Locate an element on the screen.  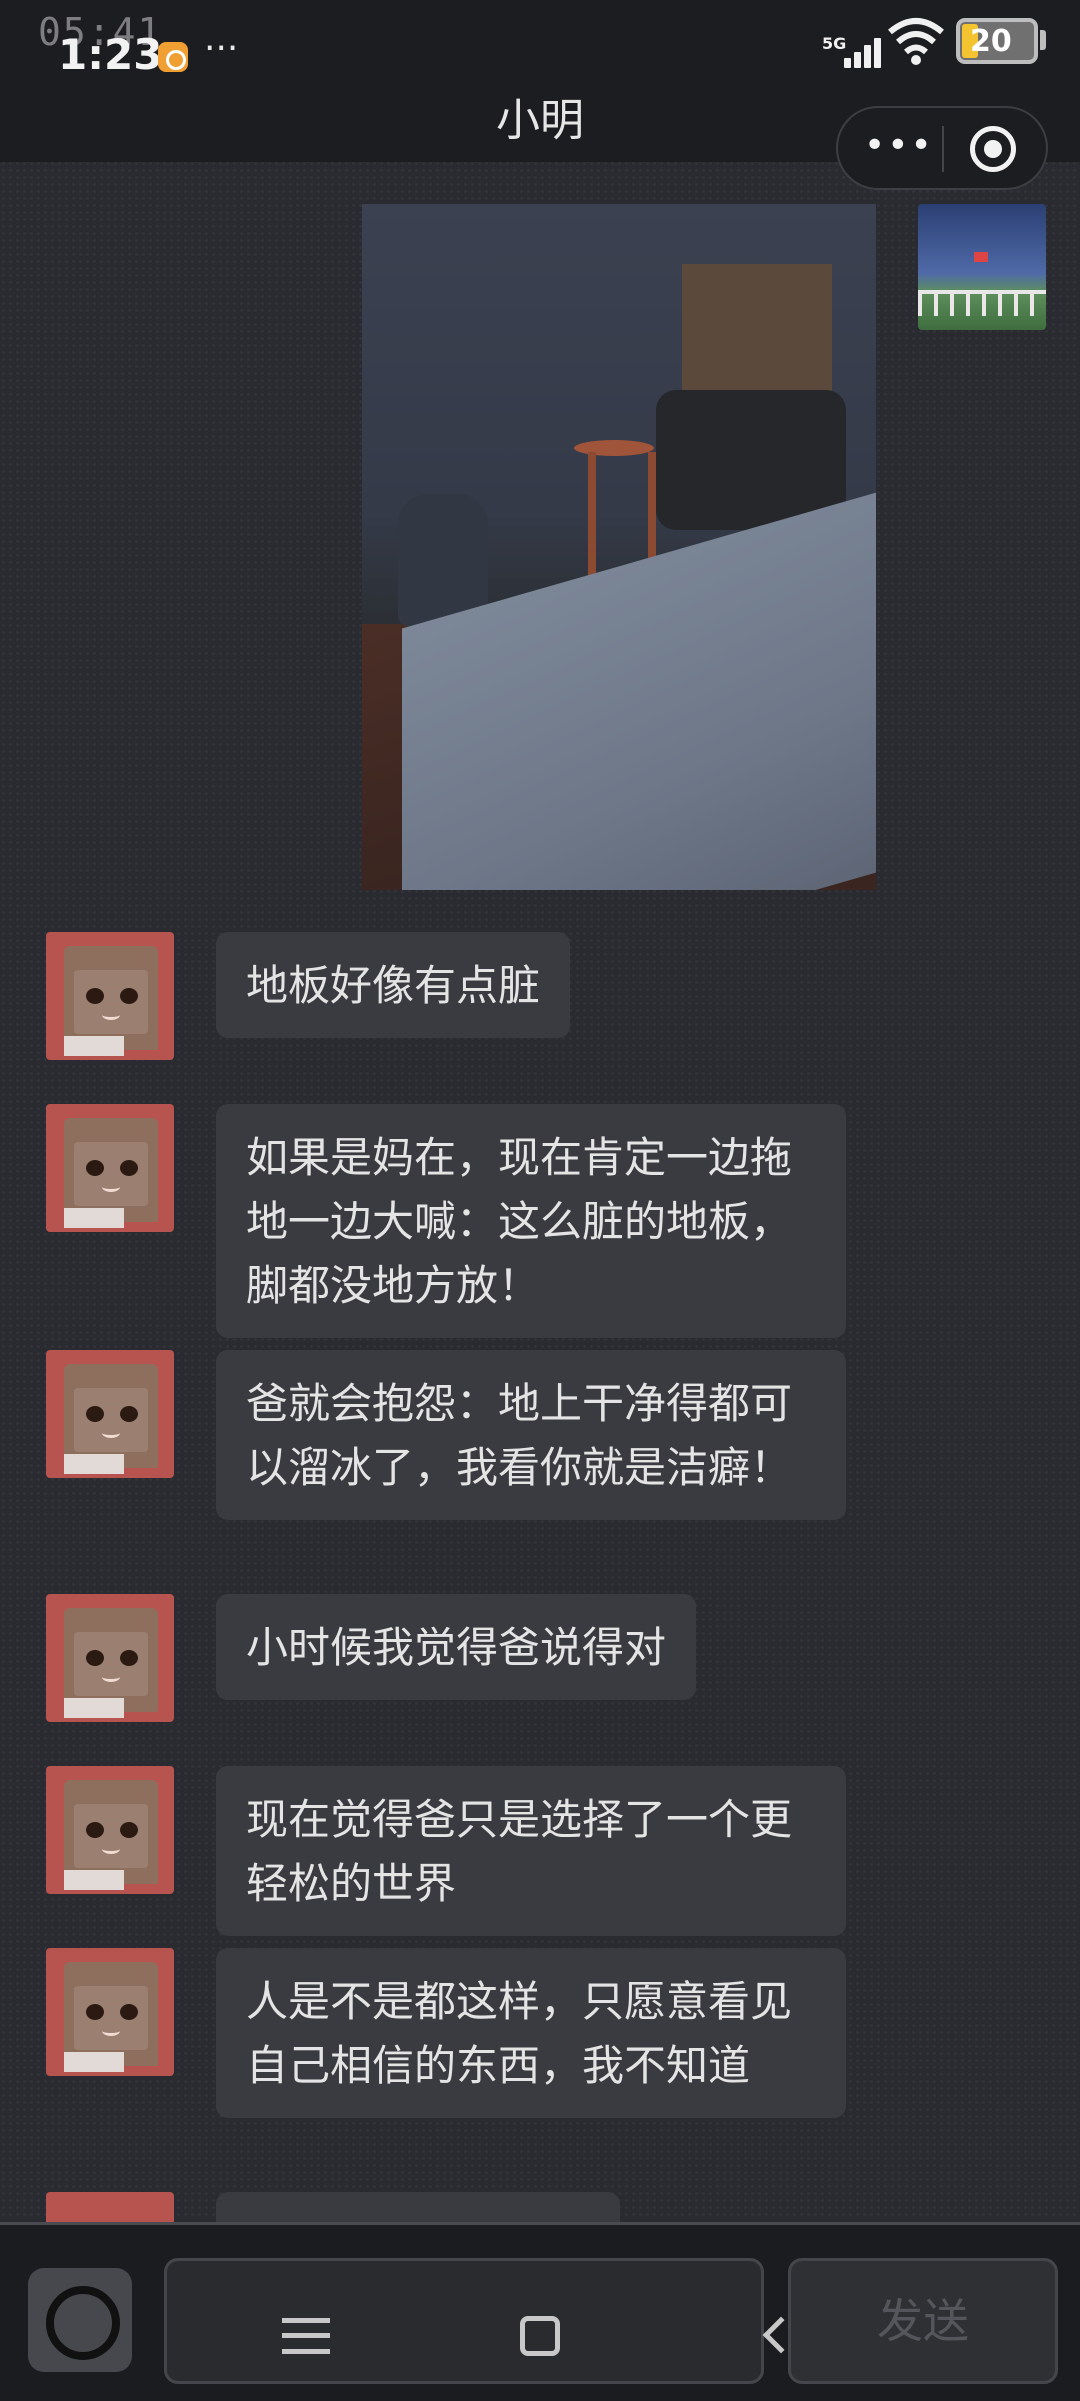
message-input is located at coordinates (464, 2321).